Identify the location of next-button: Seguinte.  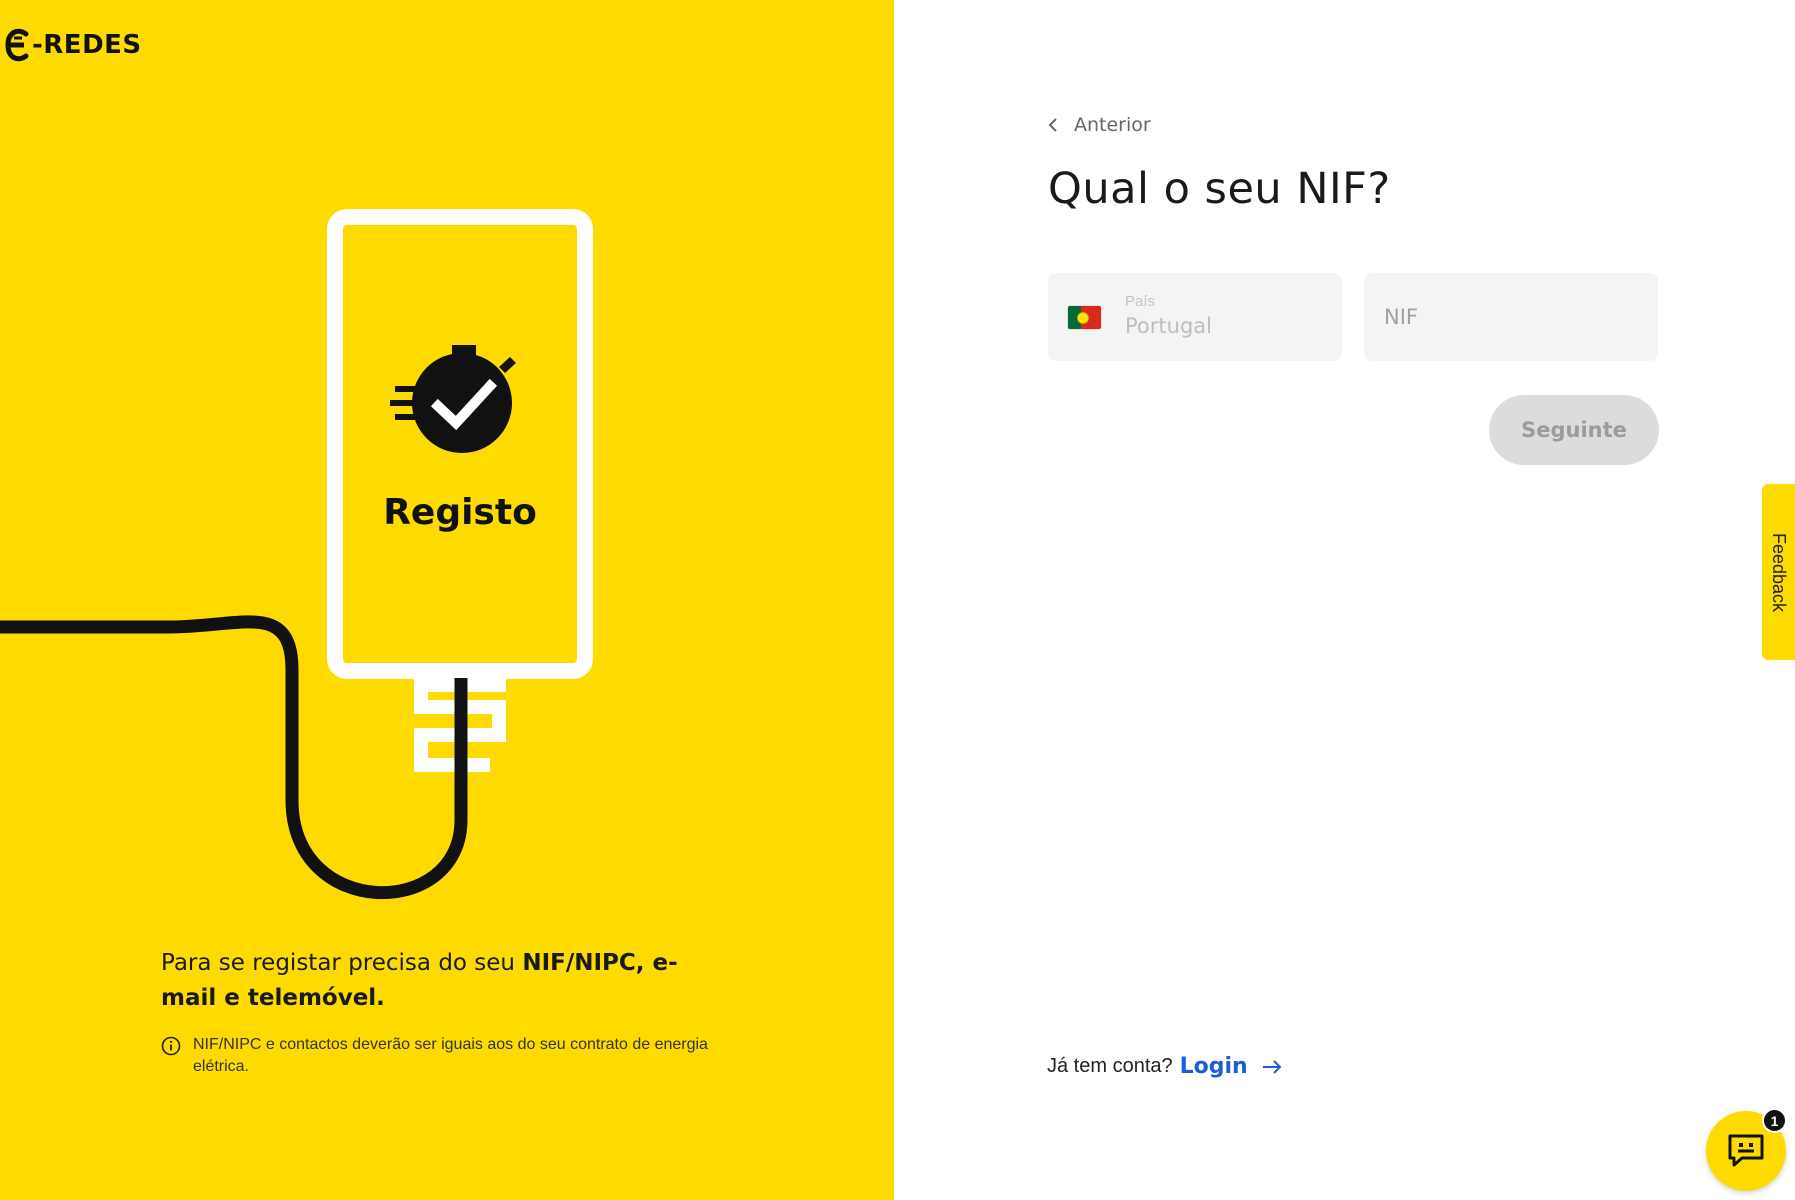
(1574, 430).